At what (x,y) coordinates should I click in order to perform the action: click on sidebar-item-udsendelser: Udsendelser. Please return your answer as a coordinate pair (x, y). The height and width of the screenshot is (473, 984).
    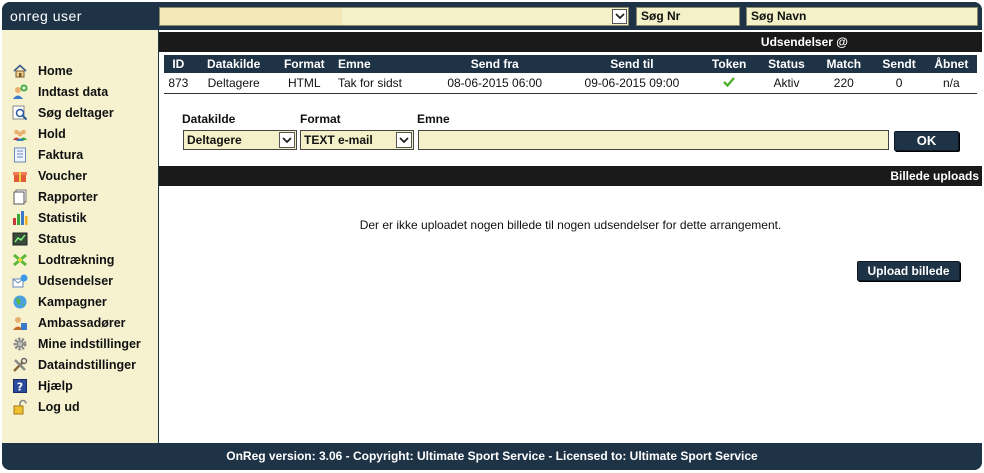
    Looking at the image, I should click on (80, 280).